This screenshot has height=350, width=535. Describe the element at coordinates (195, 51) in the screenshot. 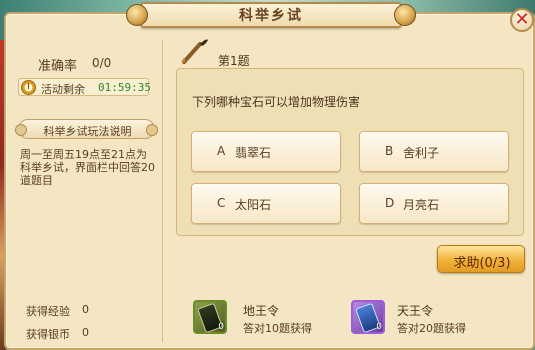

I see `brush-icon` at that location.